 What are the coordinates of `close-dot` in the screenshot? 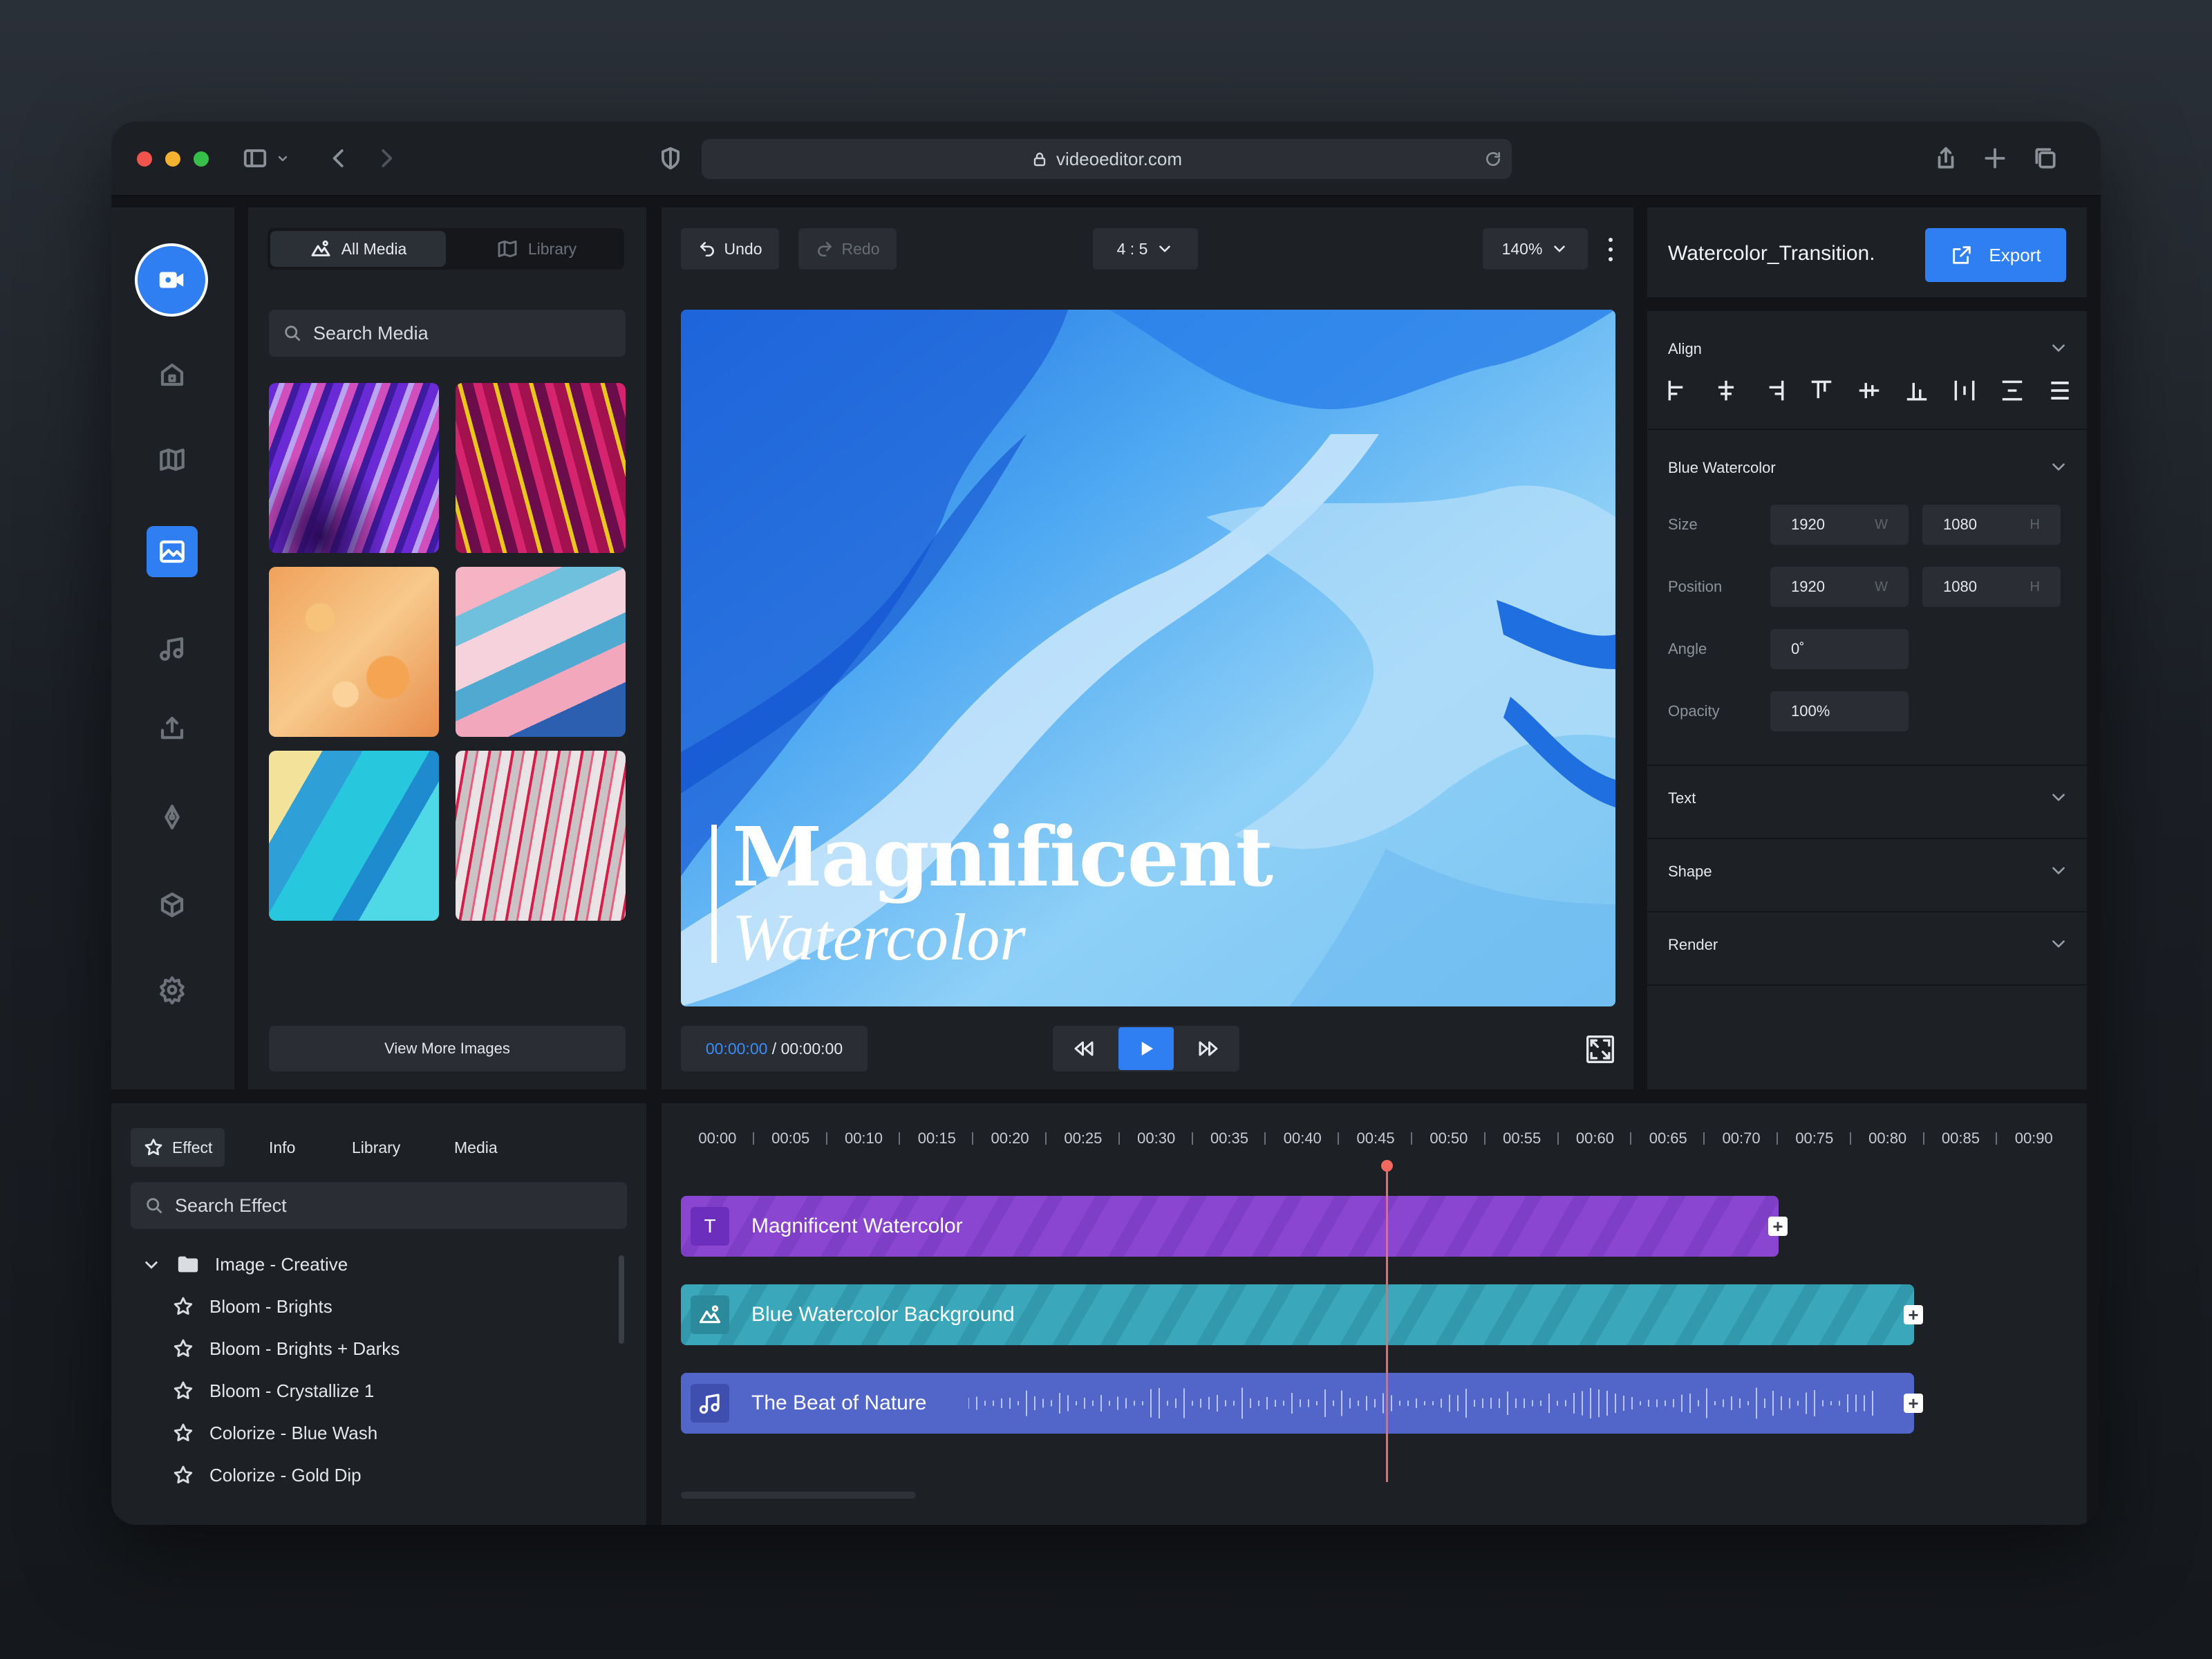 It's located at (144, 159).